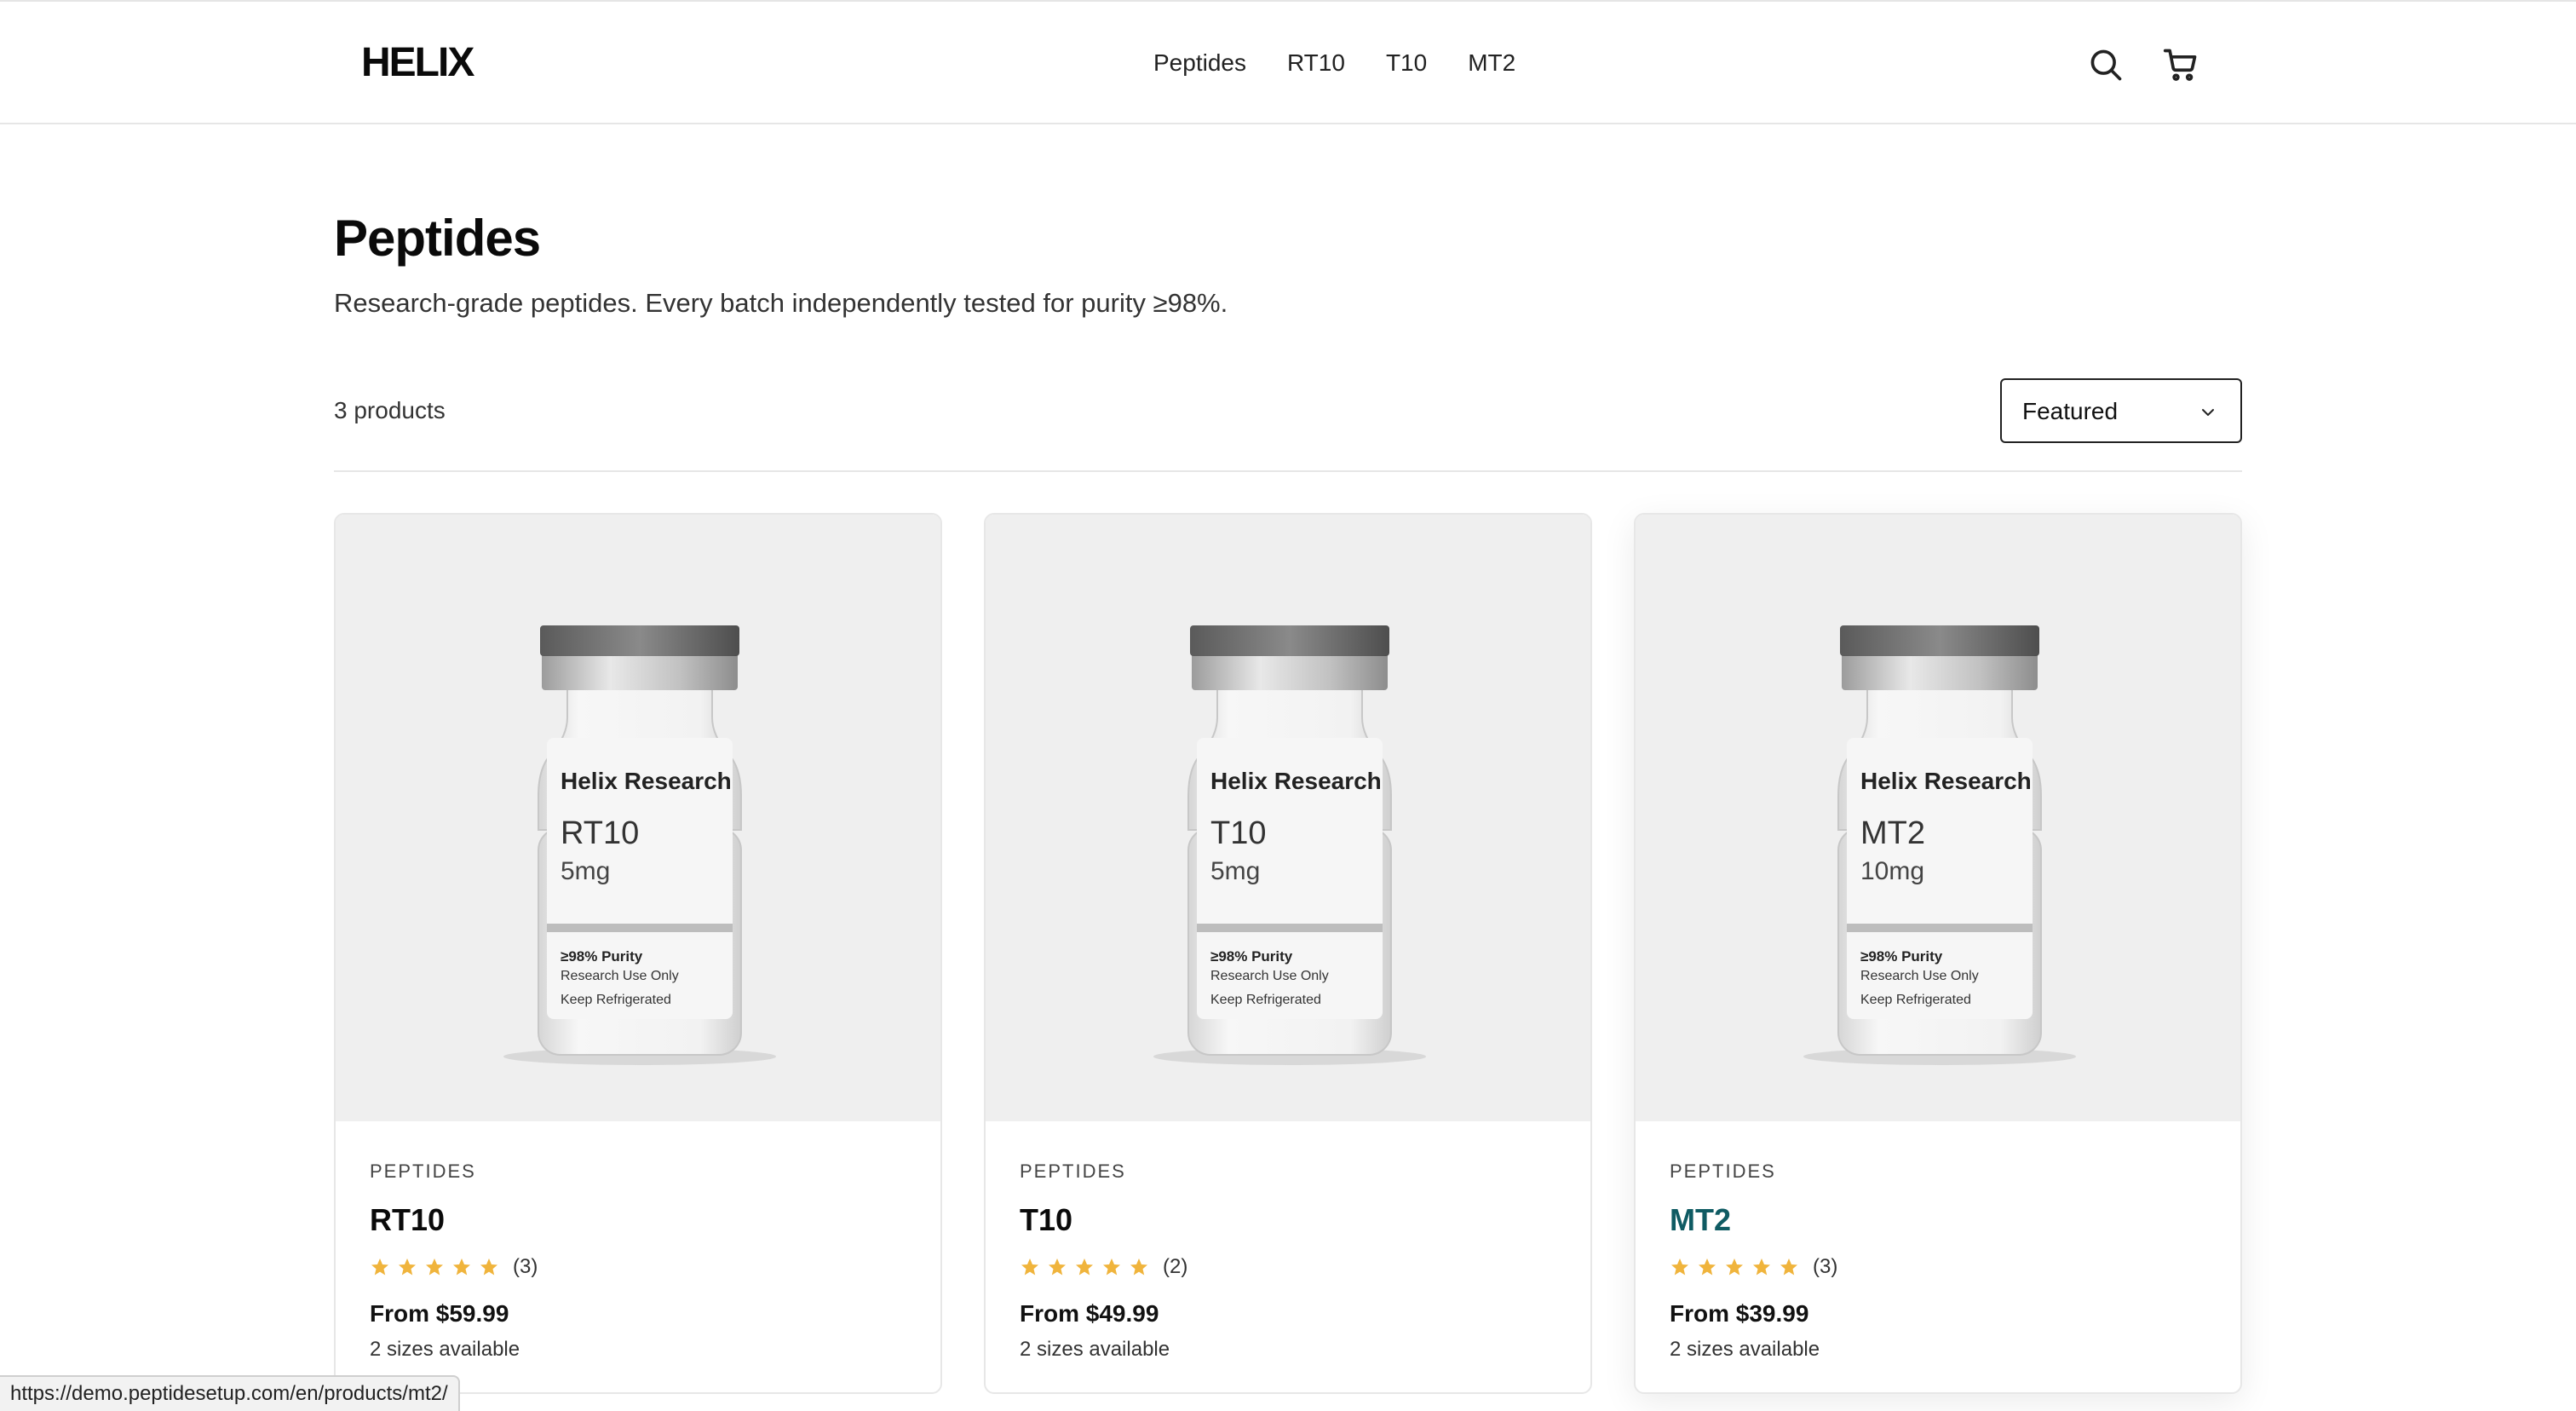 The image size is (2576, 1411). Describe the element at coordinates (1175, 1266) in the screenshot. I see `review-count: (2)` at that location.